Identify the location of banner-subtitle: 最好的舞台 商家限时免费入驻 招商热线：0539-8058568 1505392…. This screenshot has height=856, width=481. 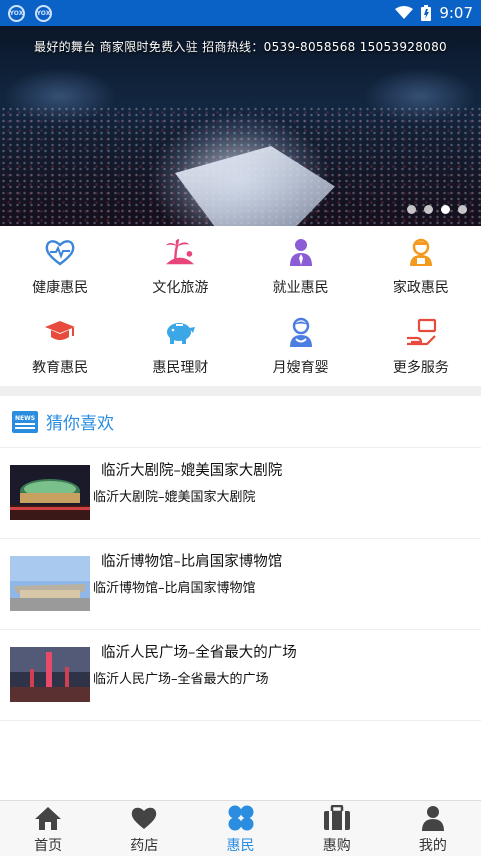
(240, 47).